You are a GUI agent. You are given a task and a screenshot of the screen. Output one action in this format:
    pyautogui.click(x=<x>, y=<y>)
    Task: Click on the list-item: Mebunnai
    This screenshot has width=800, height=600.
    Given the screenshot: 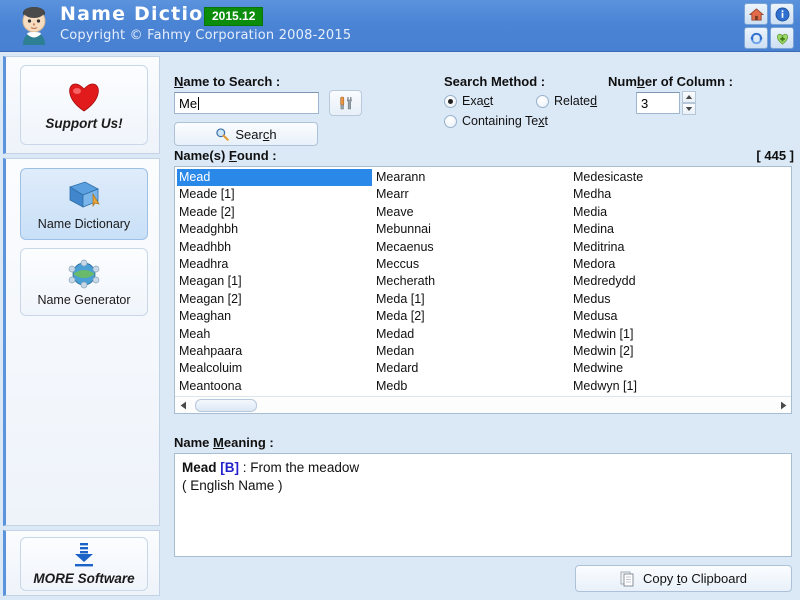 What is the action you would take?
    pyautogui.click(x=471, y=229)
    